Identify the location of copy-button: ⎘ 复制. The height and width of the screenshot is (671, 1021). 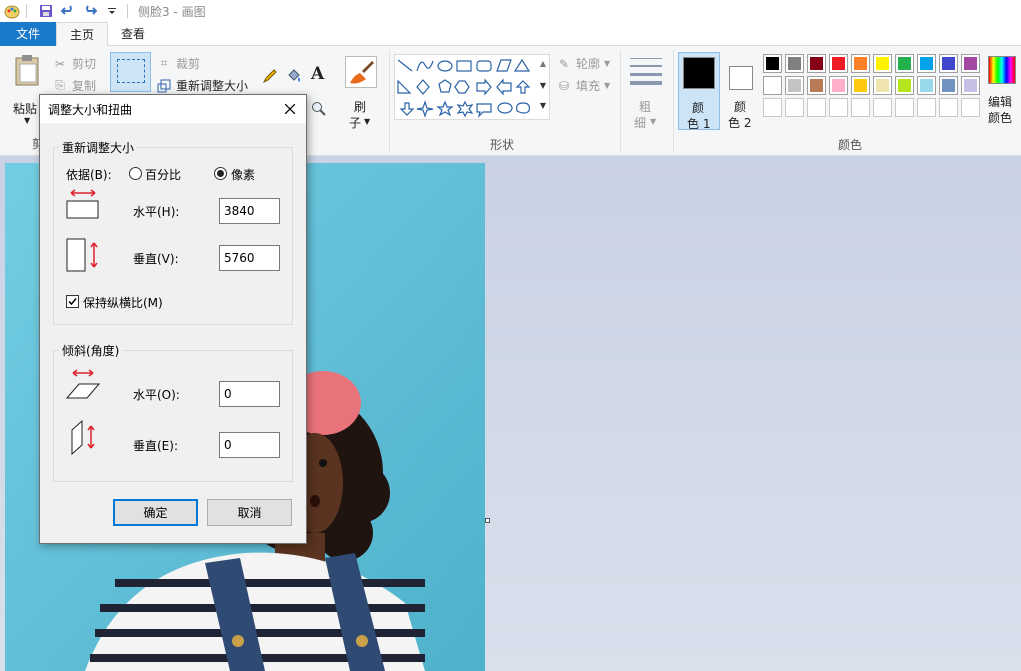
(74, 85).